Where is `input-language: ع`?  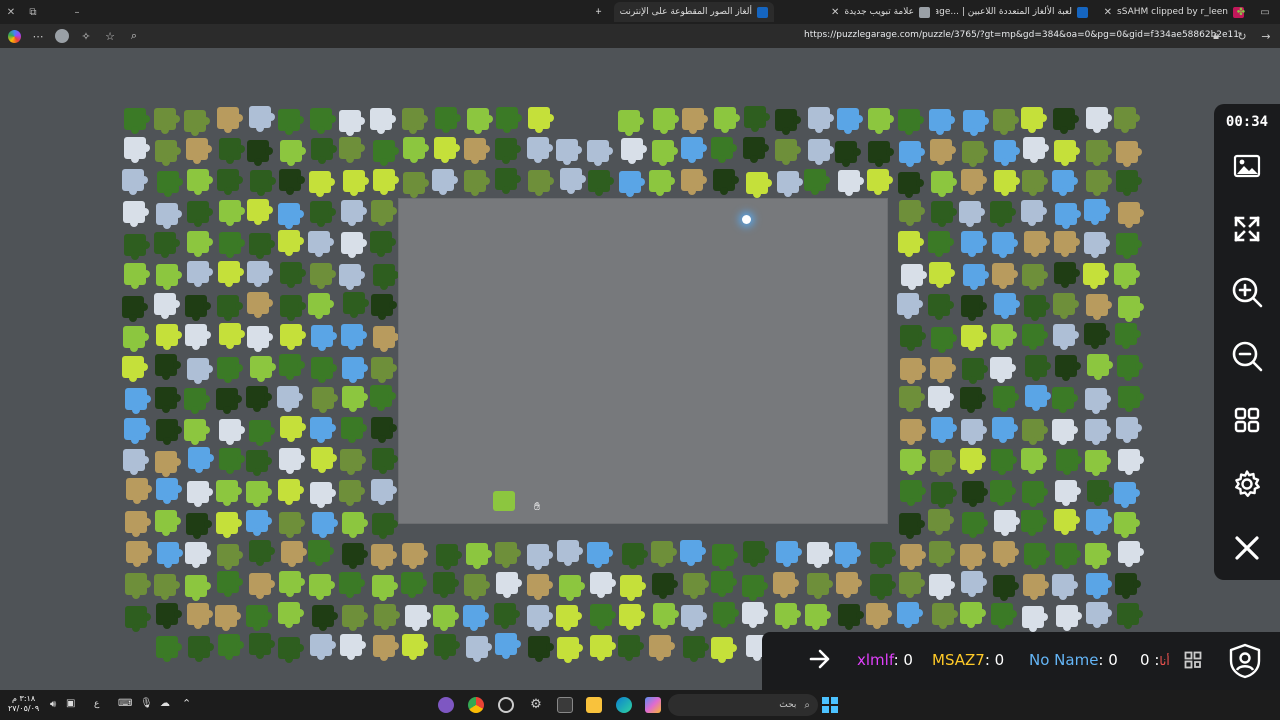 input-language: ع is located at coordinates (96, 704).